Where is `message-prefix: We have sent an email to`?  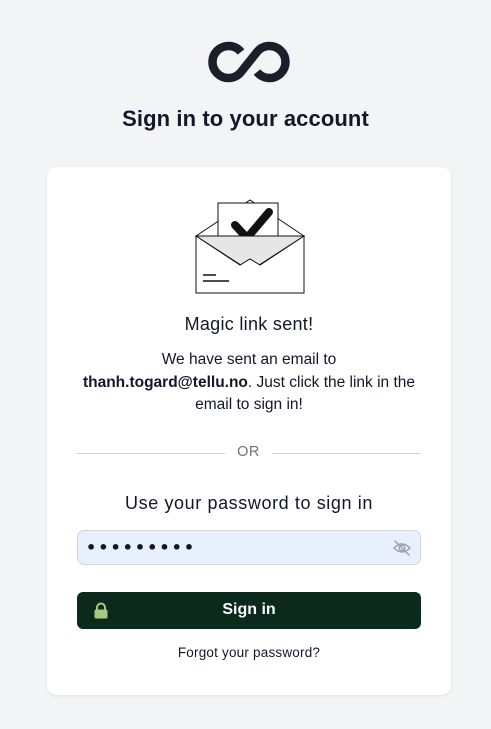 message-prefix: We have sent an email to is located at coordinates (249, 359).